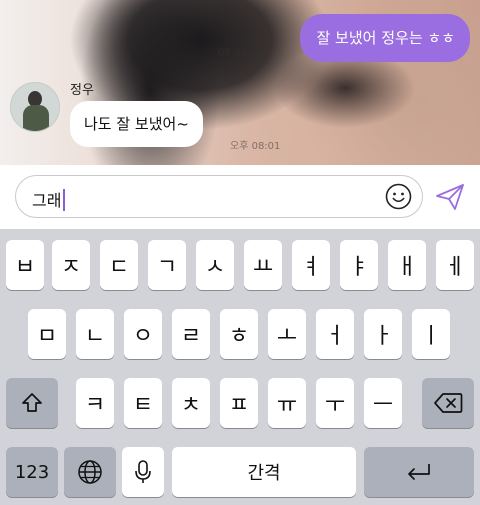 The height and width of the screenshot is (505, 480). Describe the element at coordinates (82, 90) in the screenshot. I see `sender-name: 정우` at that location.